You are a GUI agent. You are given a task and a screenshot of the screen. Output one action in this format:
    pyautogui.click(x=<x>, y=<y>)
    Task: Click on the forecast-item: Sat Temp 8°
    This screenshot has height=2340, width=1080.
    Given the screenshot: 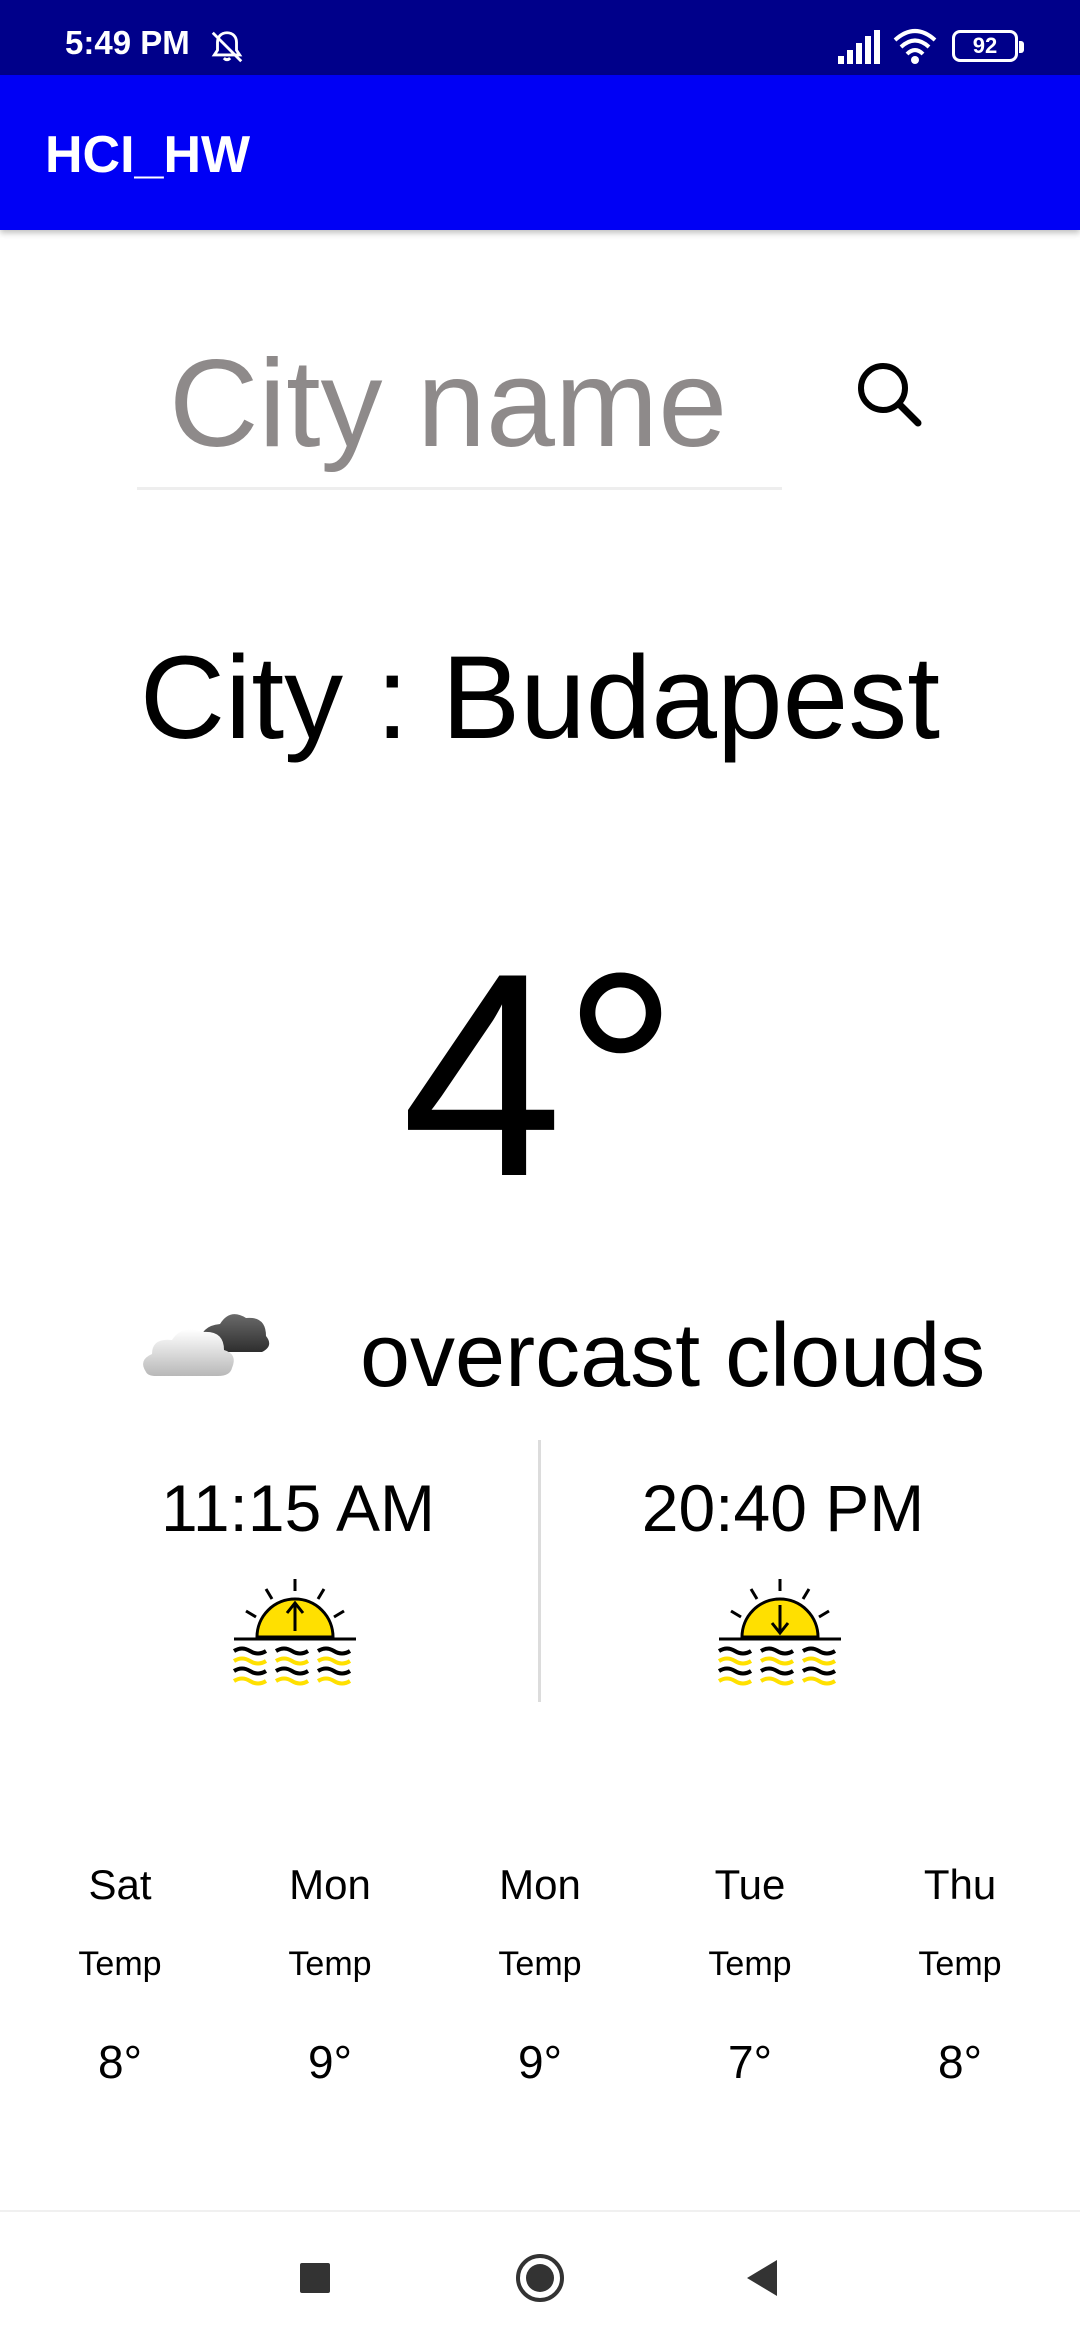 What is the action you would take?
    pyautogui.click(x=120, y=1972)
    